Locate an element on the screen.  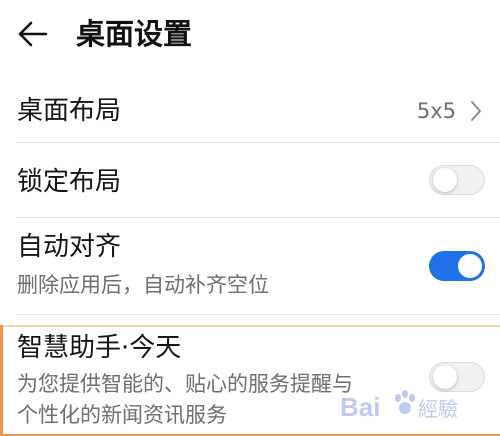
arrow-left-icon is located at coordinates (33, 34).